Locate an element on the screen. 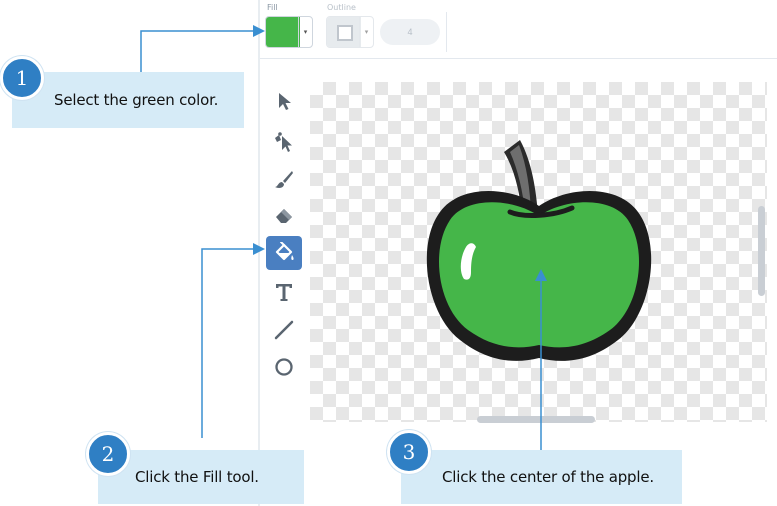  callout-step-3: Click the center of the apple. is located at coordinates (541, 477).